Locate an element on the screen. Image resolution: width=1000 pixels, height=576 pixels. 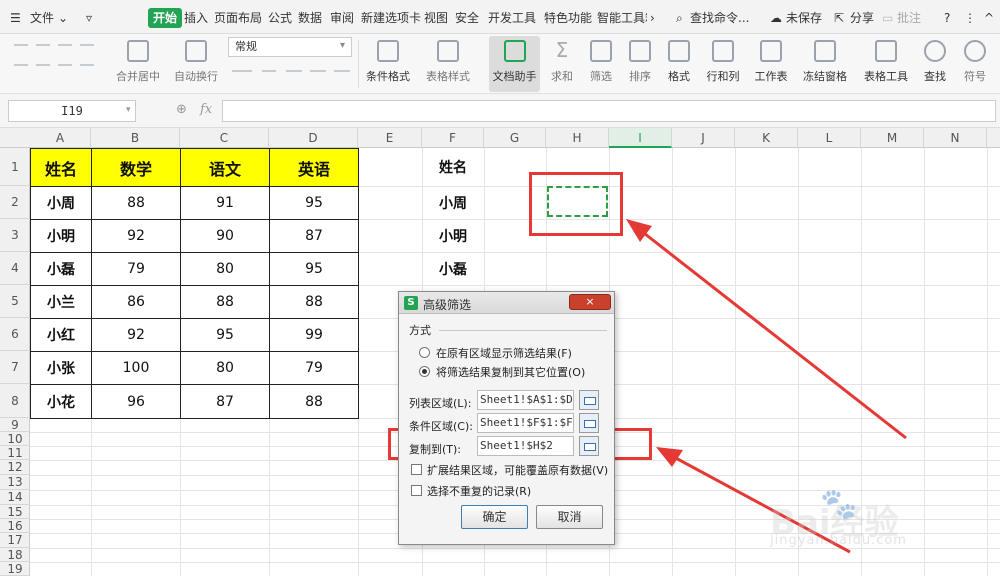
dialog-title: 高级筛选 is located at coordinates (447, 305).